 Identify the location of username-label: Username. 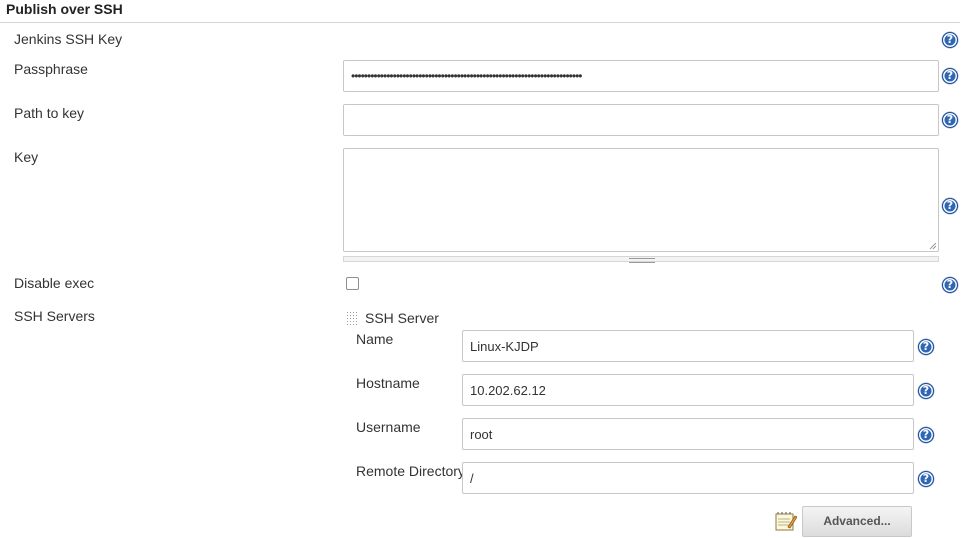
(388, 427).